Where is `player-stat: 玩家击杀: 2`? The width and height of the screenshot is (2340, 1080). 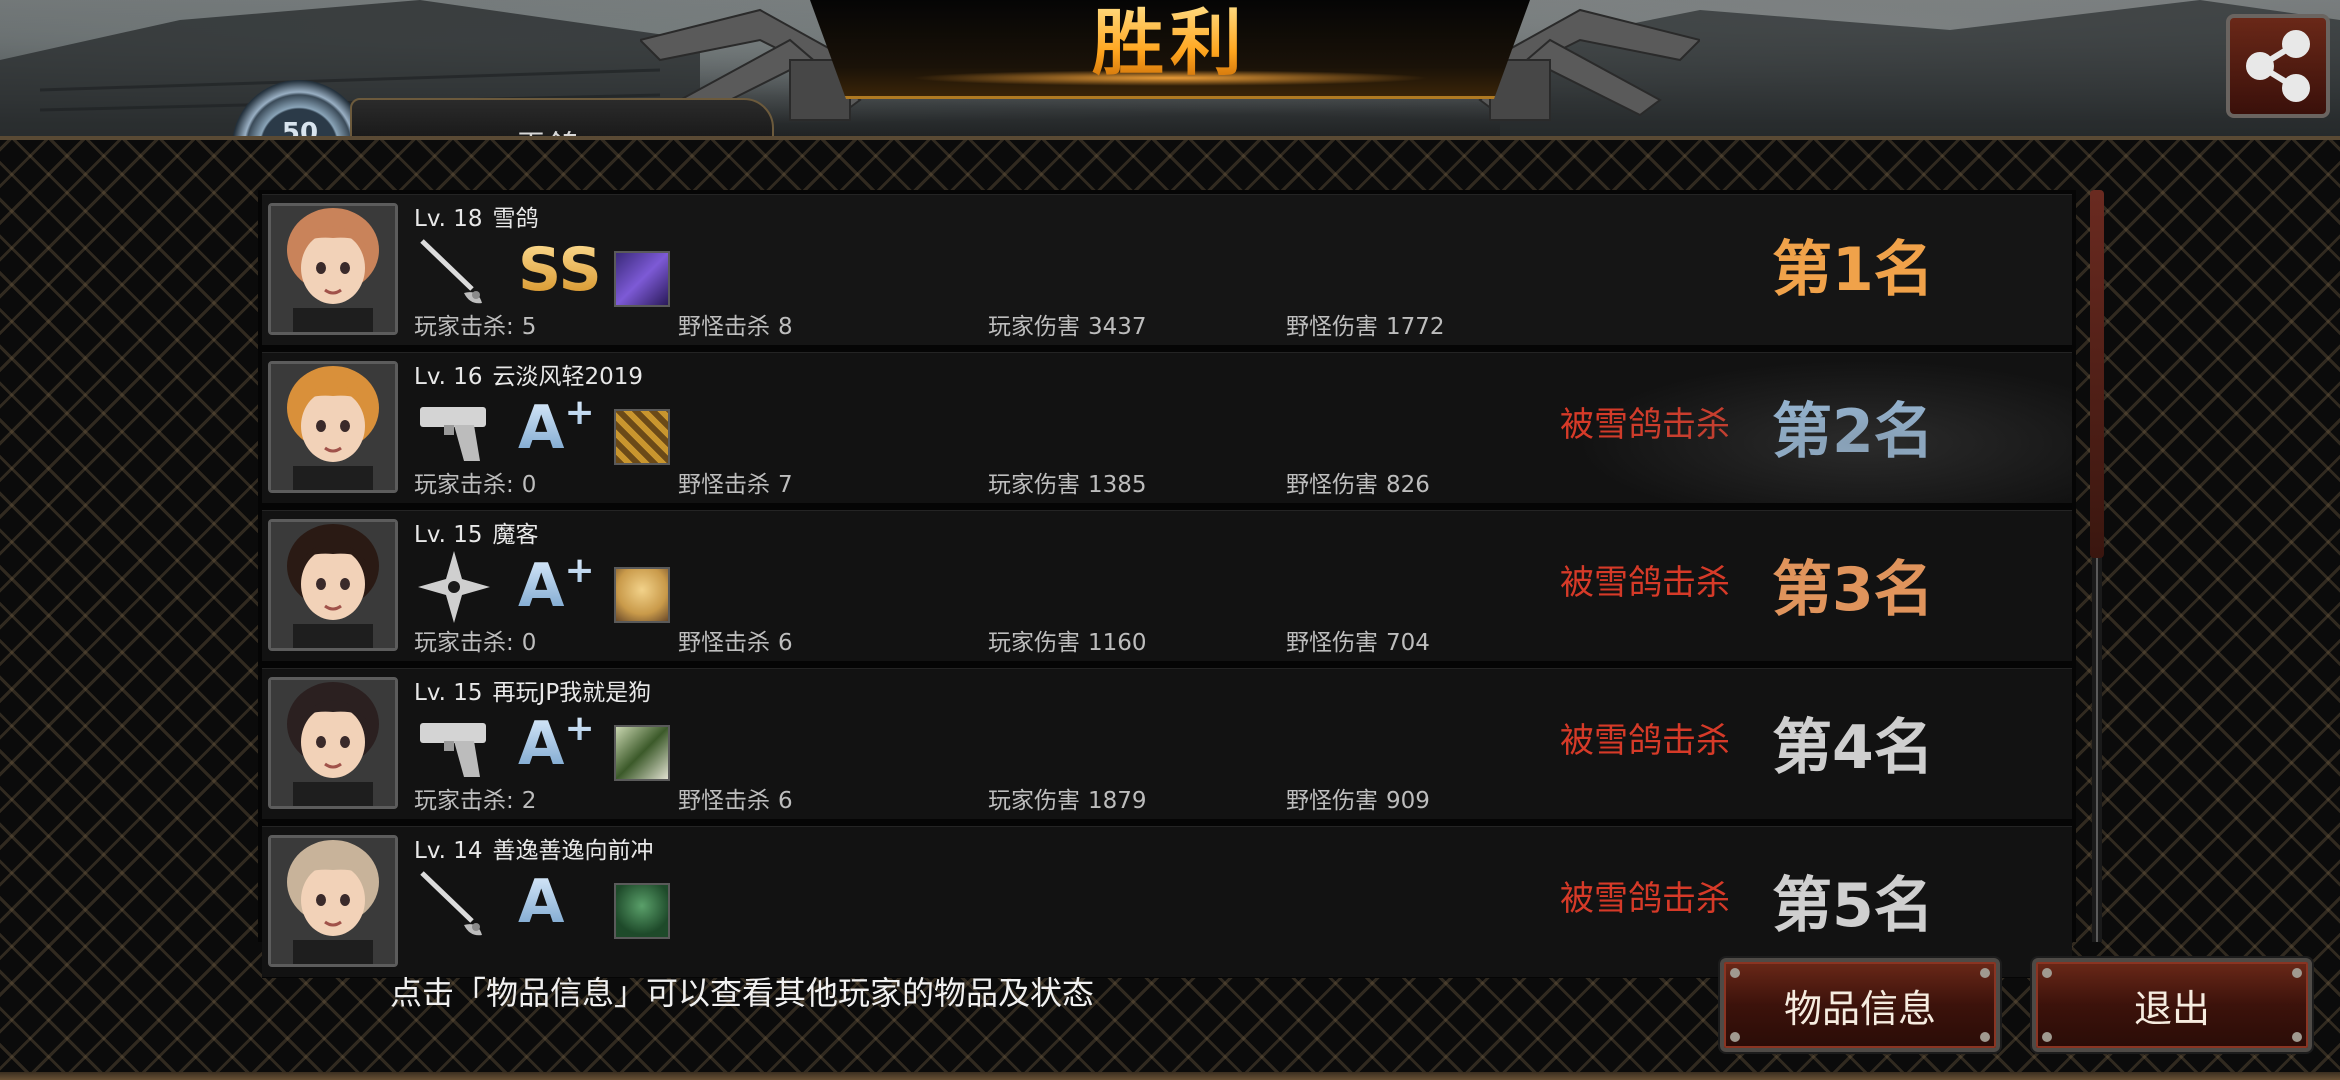
player-stat: 玩家击杀: 2 is located at coordinates (475, 798).